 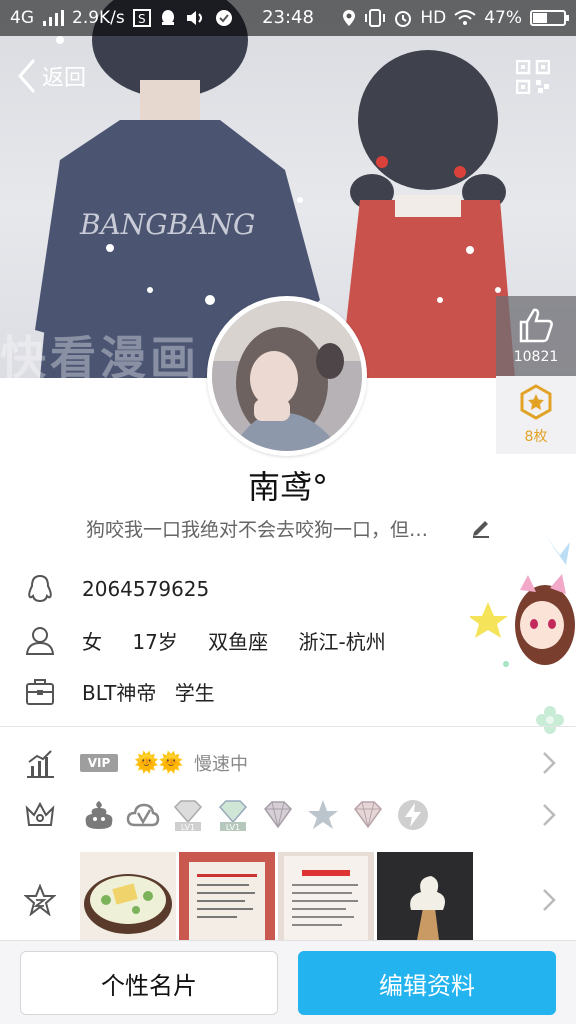 What do you see at coordinates (536, 437) in the screenshot?
I see `medal-count: 8枚` at bounding box center [536, 437].